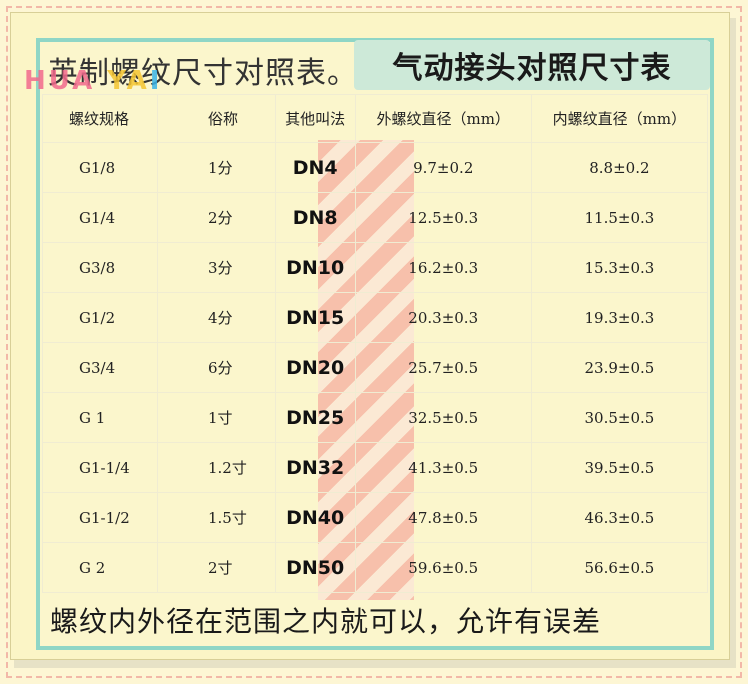 The width and height of the screenshot is (748, 684). What do you see at coordinates (619, 317) in the screenshot?
I see `table-cell: 19.3±0.3` at bounding box center [619, 317].